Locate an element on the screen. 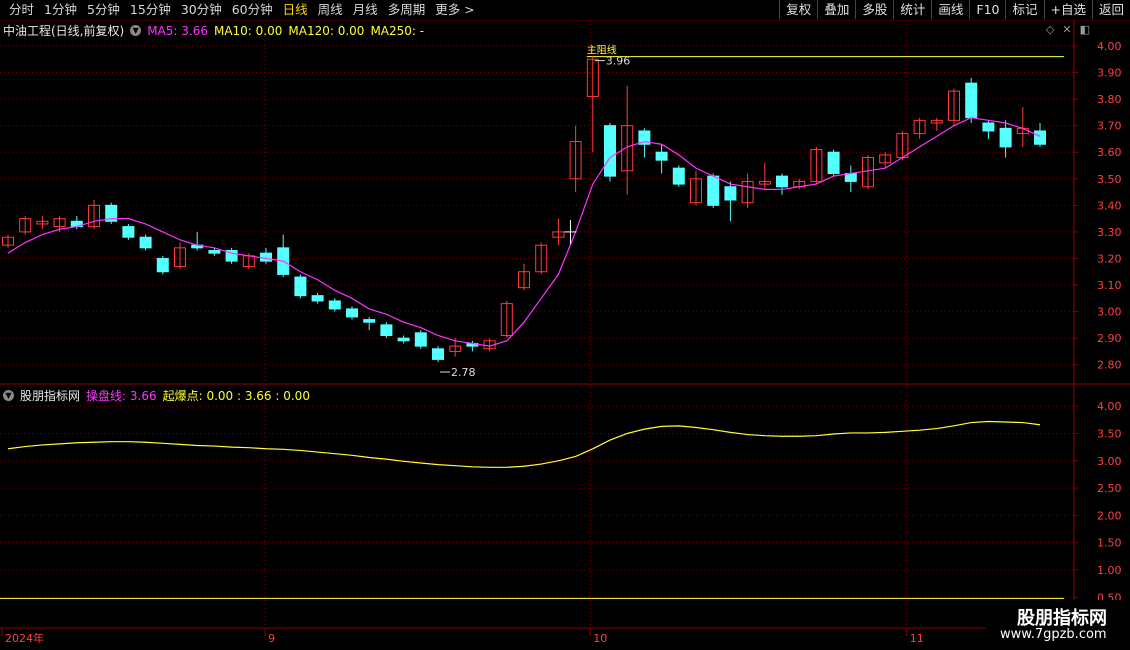 The width and height of the screenshot is (1130, 650). y-tick-label: 3.50 is located at coordinates (1109, 179).